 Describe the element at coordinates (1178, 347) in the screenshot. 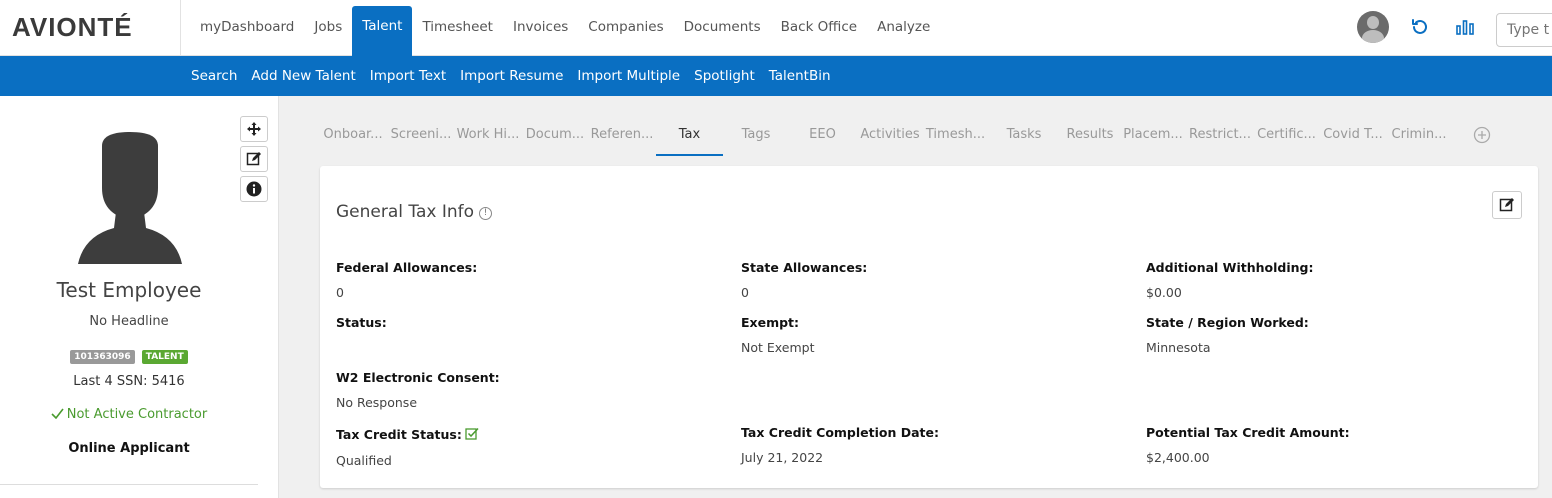

I see `state-region-value: Minnesota` at that location.